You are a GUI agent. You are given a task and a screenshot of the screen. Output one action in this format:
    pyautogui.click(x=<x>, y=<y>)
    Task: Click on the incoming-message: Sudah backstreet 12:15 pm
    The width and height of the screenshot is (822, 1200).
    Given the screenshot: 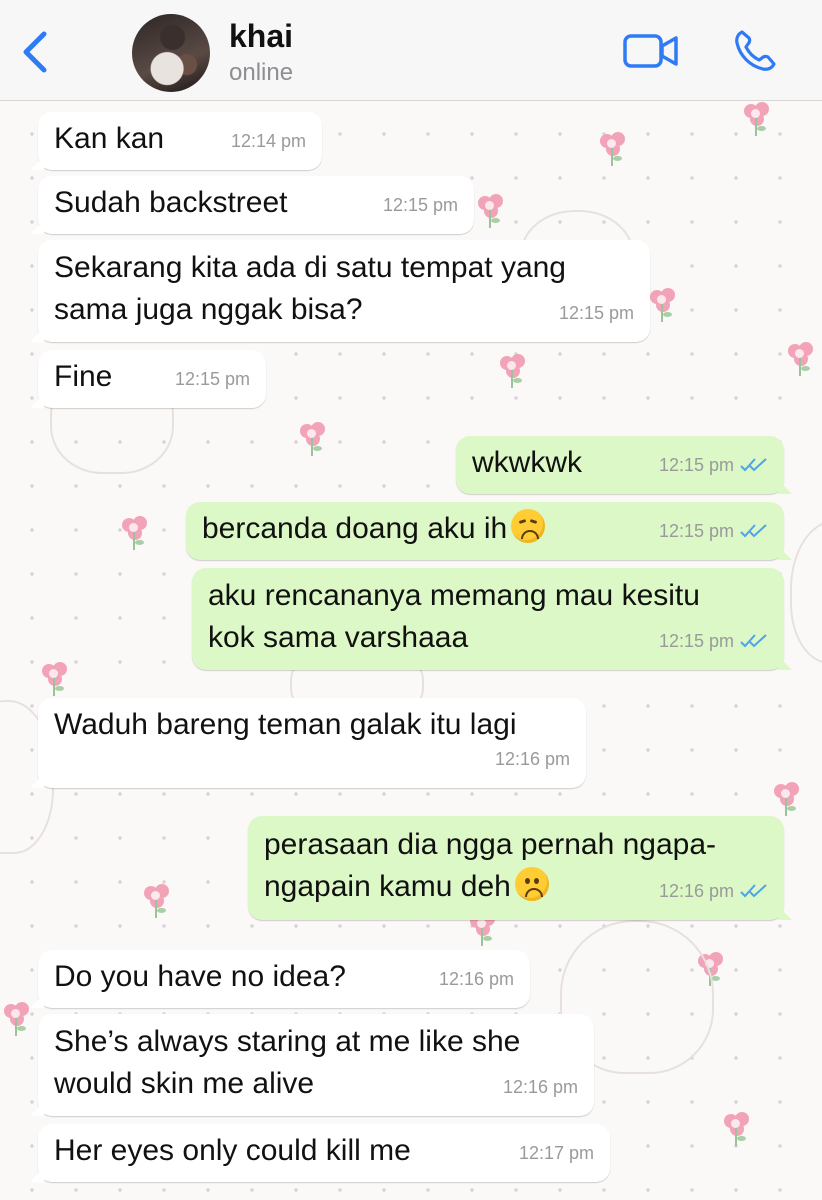 What is the action you would take?
    pyautogui.click(x=252, y=205)
    